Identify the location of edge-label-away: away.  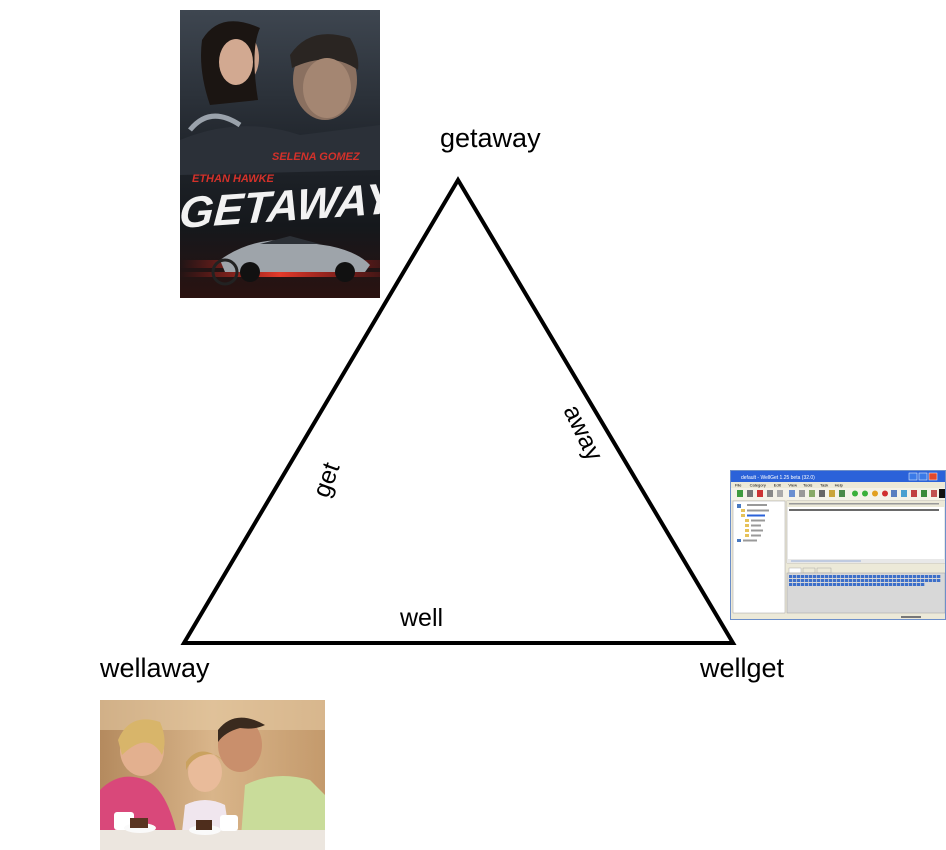
(583, 432).